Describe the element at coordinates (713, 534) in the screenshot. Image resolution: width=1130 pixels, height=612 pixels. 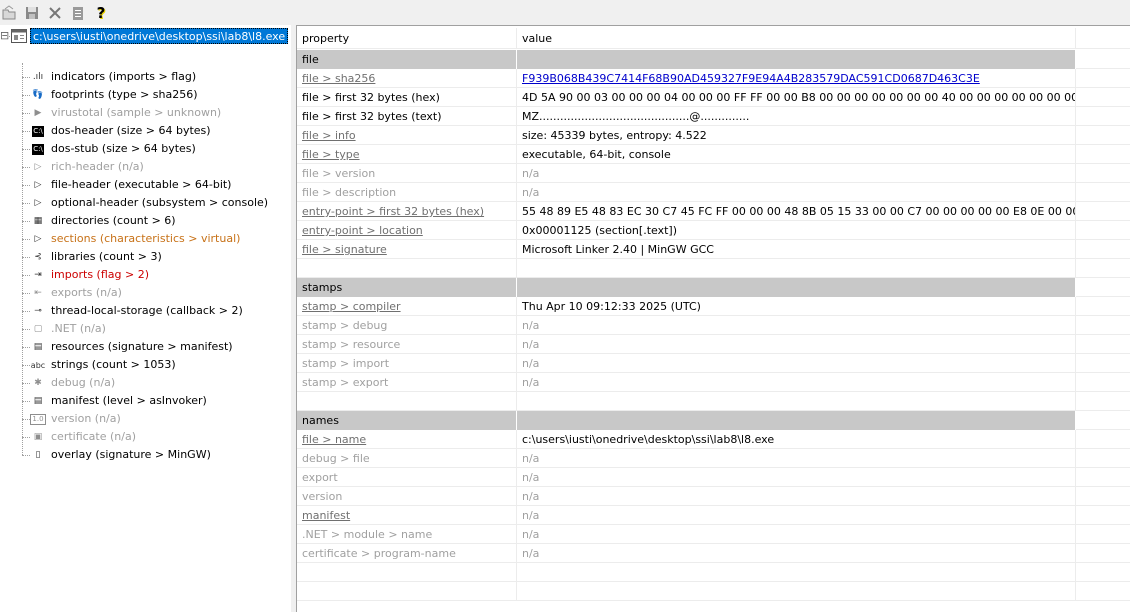
I see `table-row: .NET > module > name n/a` at that location.